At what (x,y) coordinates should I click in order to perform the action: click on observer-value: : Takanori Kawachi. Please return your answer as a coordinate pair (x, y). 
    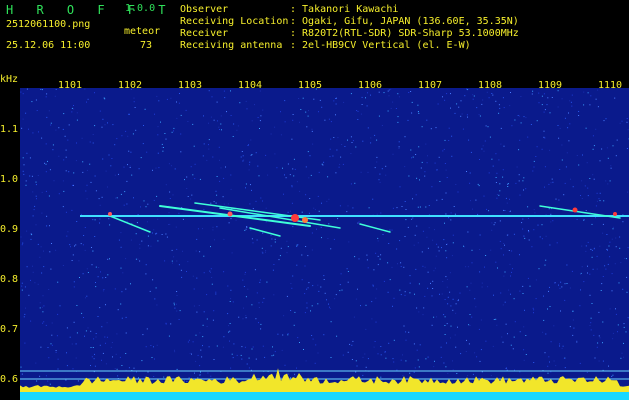
    Looking at the image, I should click on (344, 9).